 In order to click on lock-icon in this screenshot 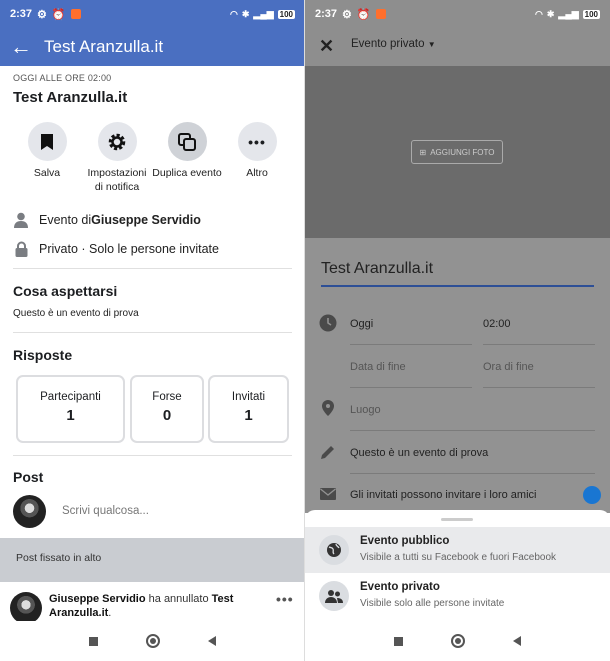, I will do `click(21, 249)`.